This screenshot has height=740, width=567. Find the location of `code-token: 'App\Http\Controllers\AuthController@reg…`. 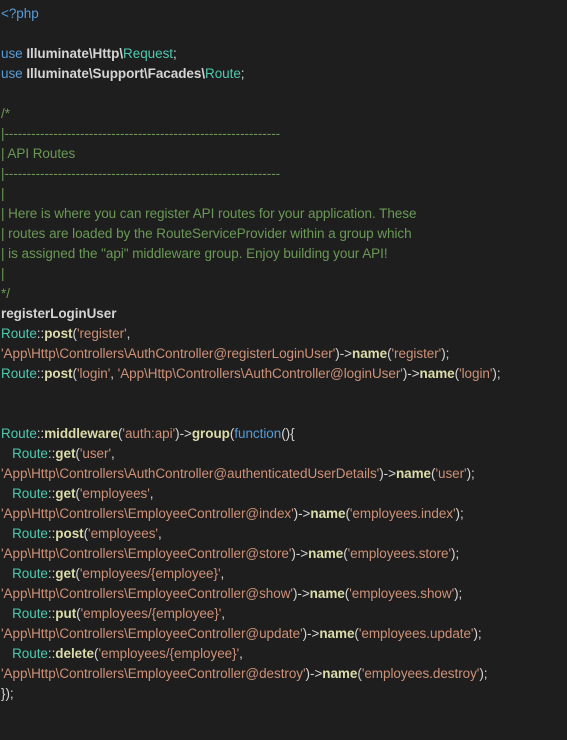

code-token: 'App\Http\Controllers\AuthController@reg… is located at coordinates (168, 353).